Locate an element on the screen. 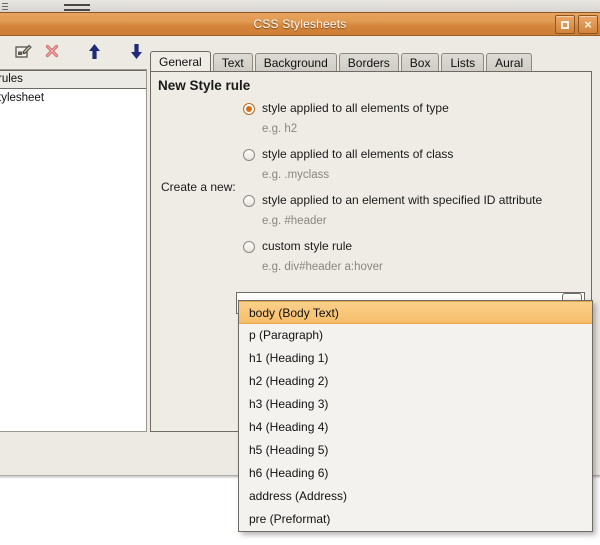 This screenshot has width=600, height=545. dropdown-option: h4 (Heading 4) is located at coordinates (415, 427).